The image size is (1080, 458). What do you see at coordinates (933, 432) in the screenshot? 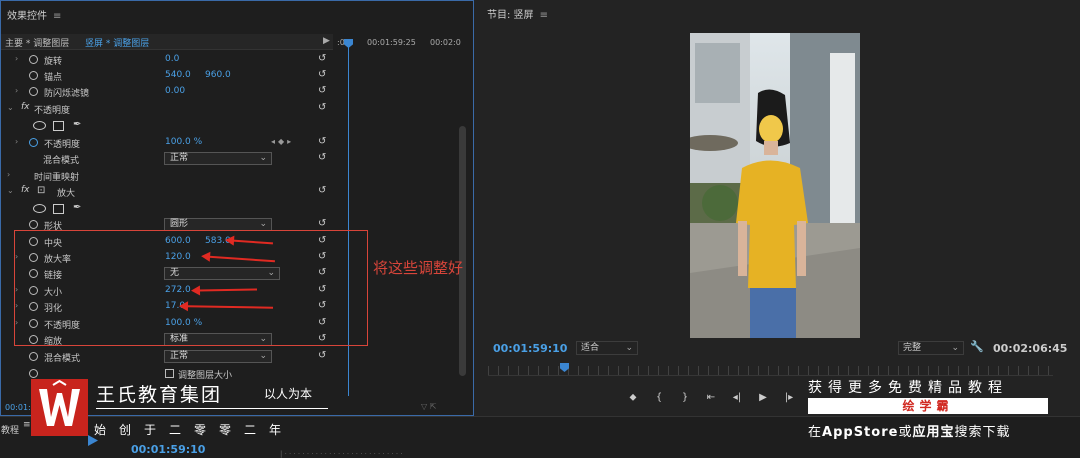
I see `promo-store-name: 应用宝` at bounding box center [933, 432].